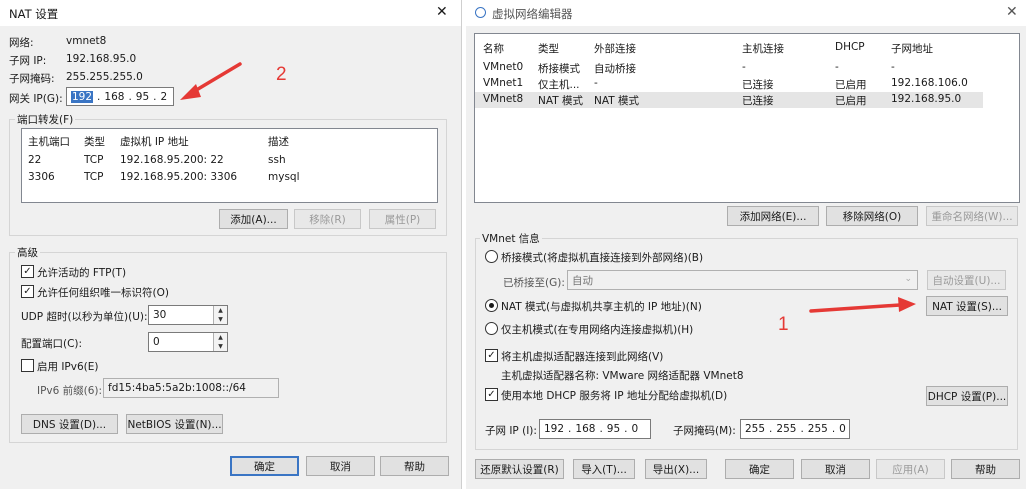 This screenshot has width=1026, height=489. What do you see at coordinates (211, 81) in the screenshot?
I see `arrow-to-gateway` at bounding box center [211, 81].